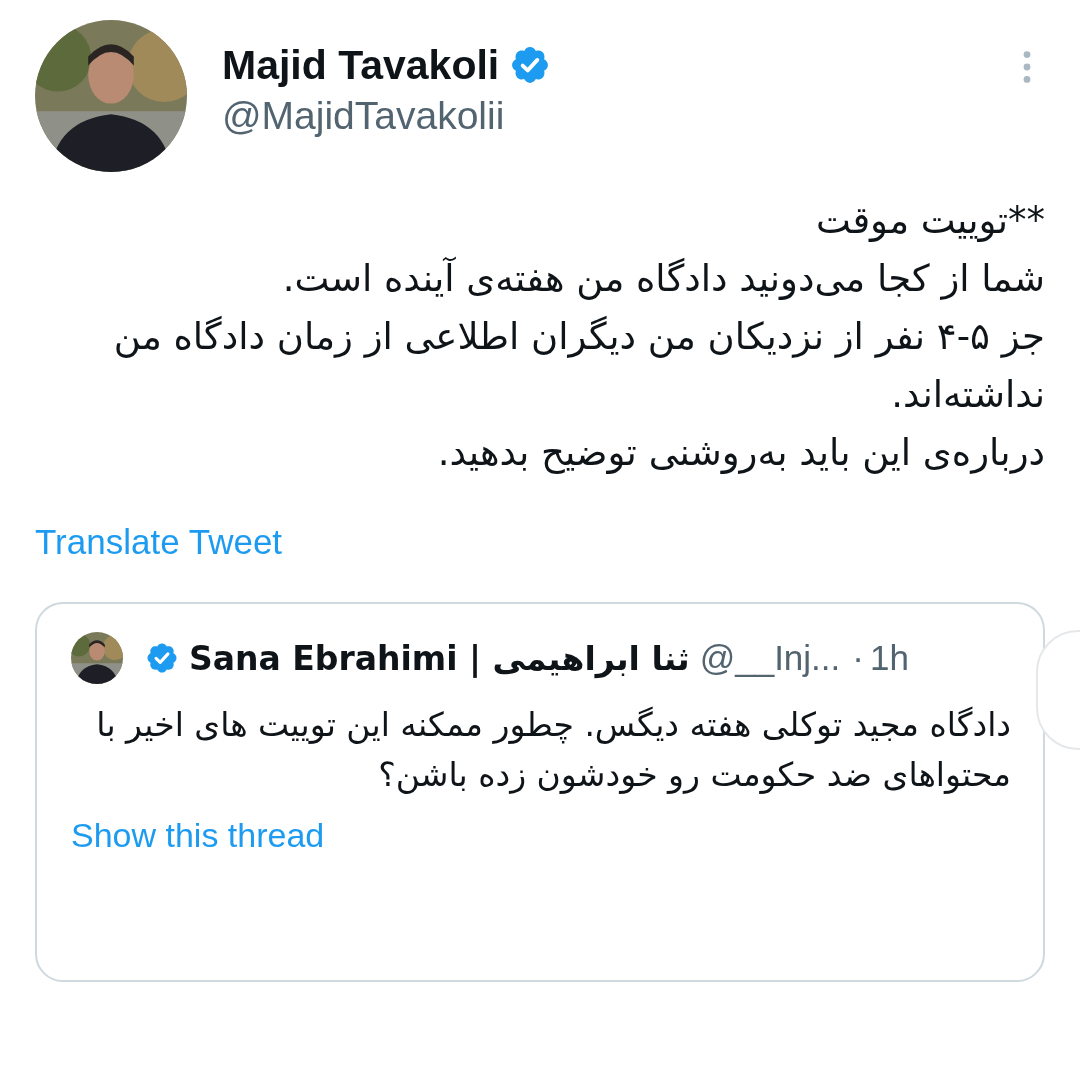 The image size is (1080, 1091). I want to click on quoted-author-name: Sana Ebrahimi | ثنا ابراهیمی, so click(439, 658).